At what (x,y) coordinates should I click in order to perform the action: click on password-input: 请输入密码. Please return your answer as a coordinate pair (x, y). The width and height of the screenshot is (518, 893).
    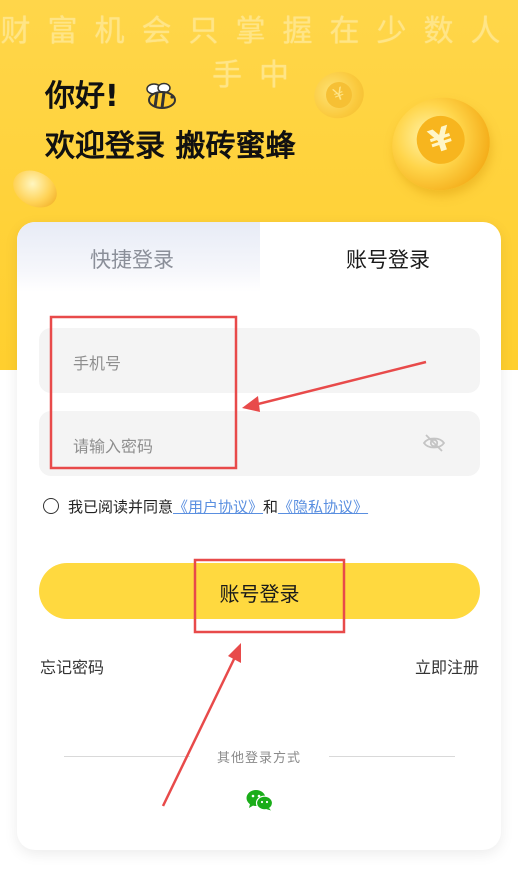
    Looking at the image, I should click on (259, 443).